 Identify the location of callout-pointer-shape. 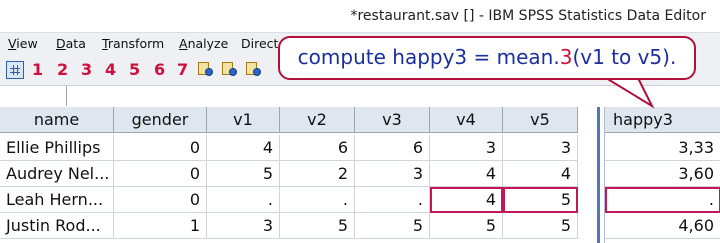
(628, 93).